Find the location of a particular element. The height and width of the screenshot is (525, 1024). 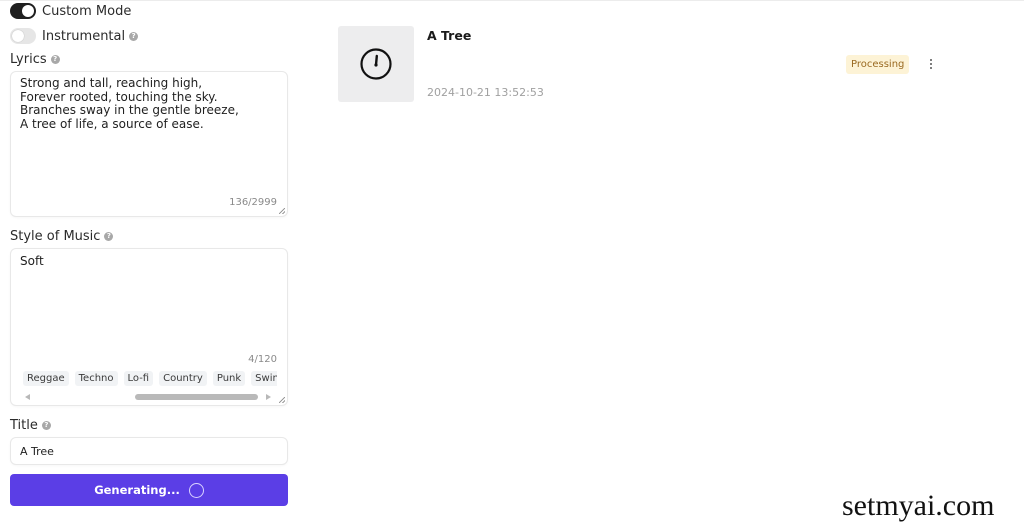

scrollbar-thumb is located at coordinates (196, 397).